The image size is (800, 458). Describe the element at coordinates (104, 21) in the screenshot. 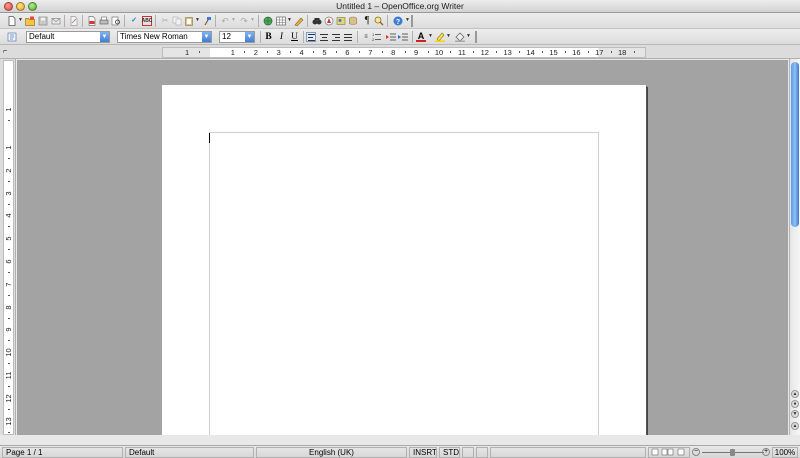

I see `print-icon` at that location.